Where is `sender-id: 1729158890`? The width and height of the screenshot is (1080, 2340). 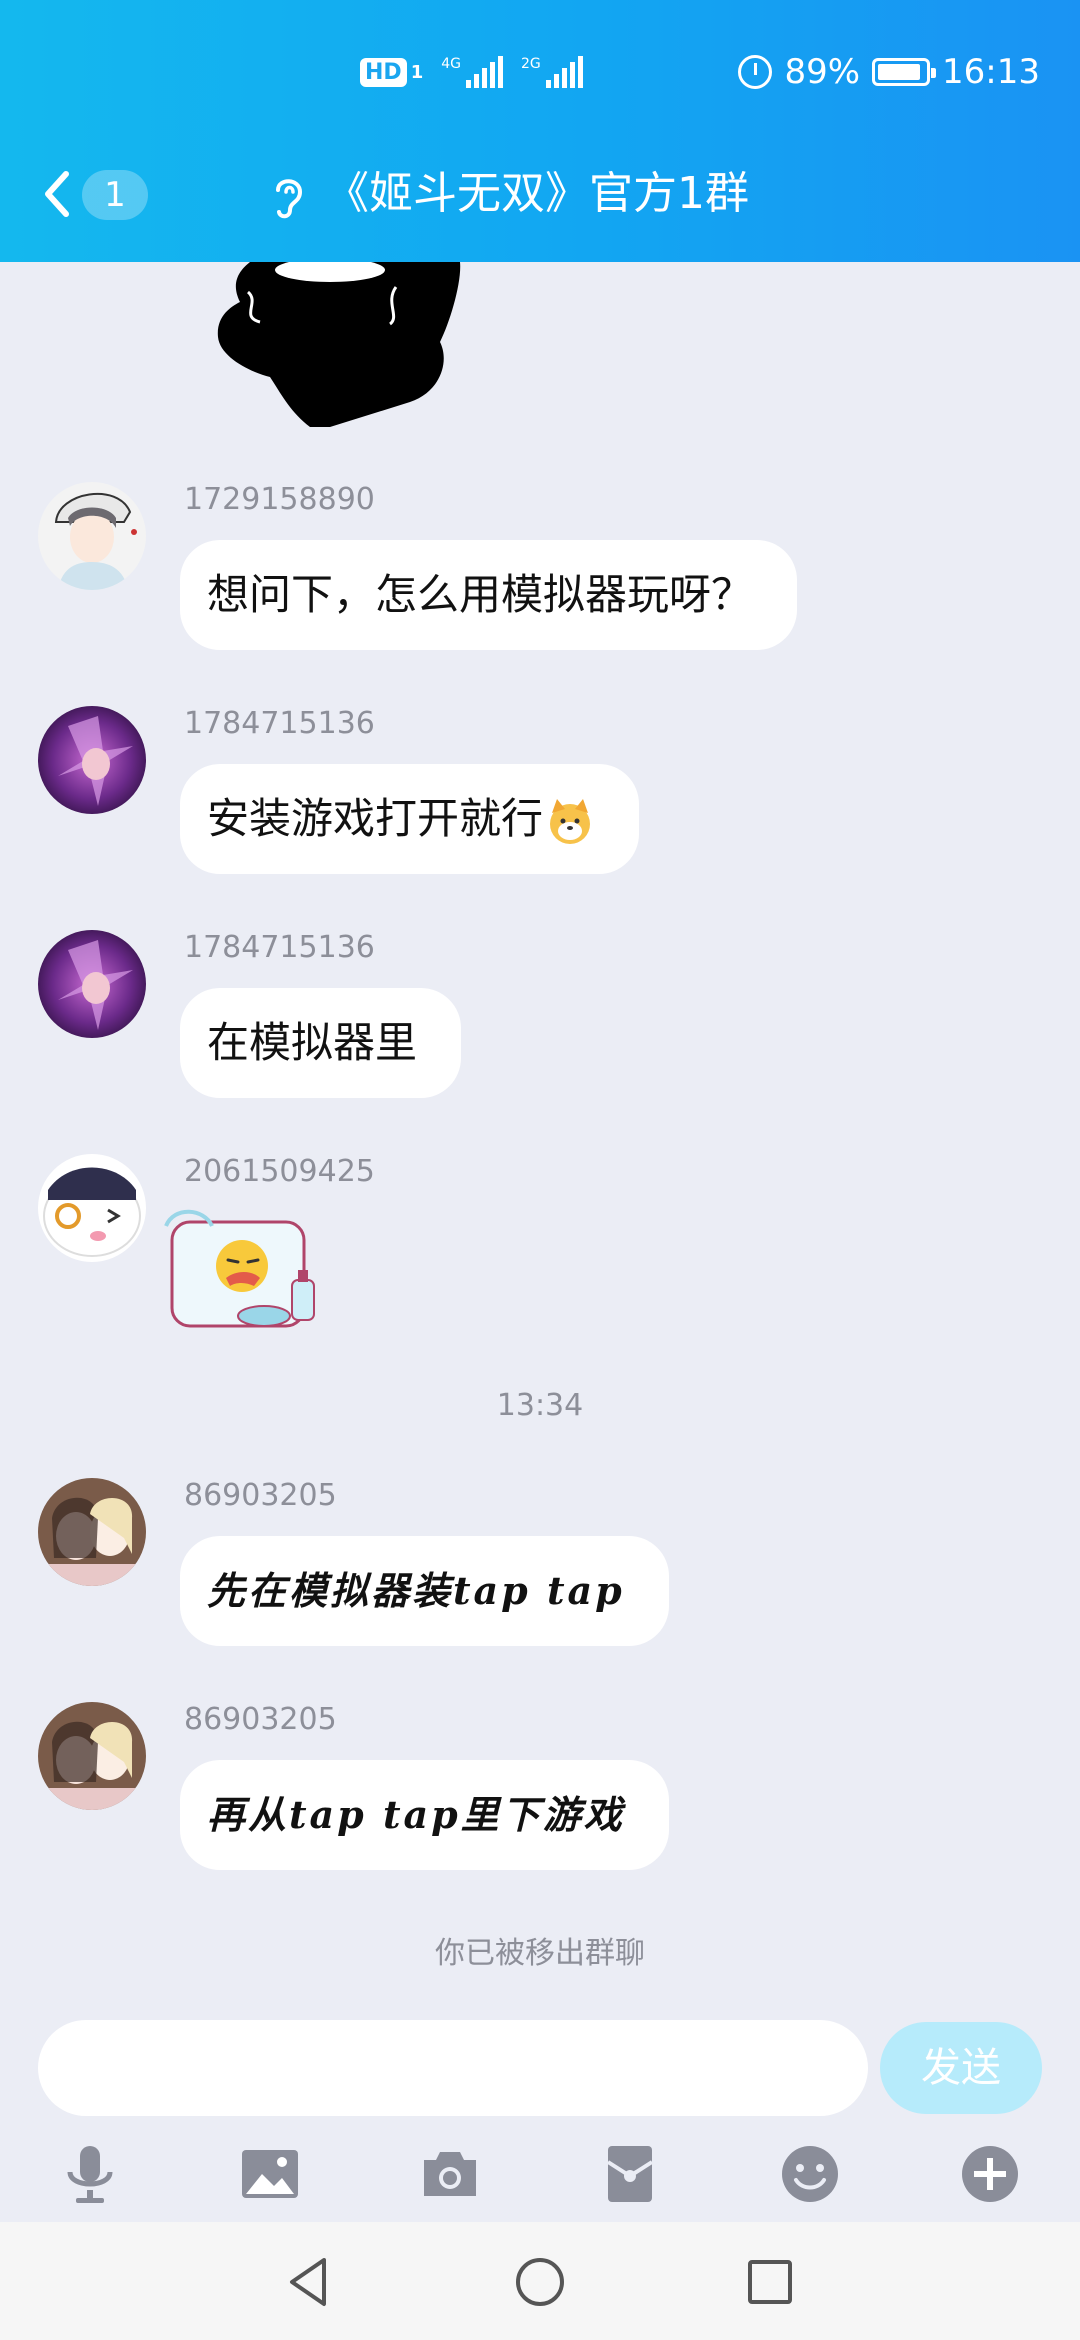 sender-id: 1729158890 is located at coordinates (279, 499).